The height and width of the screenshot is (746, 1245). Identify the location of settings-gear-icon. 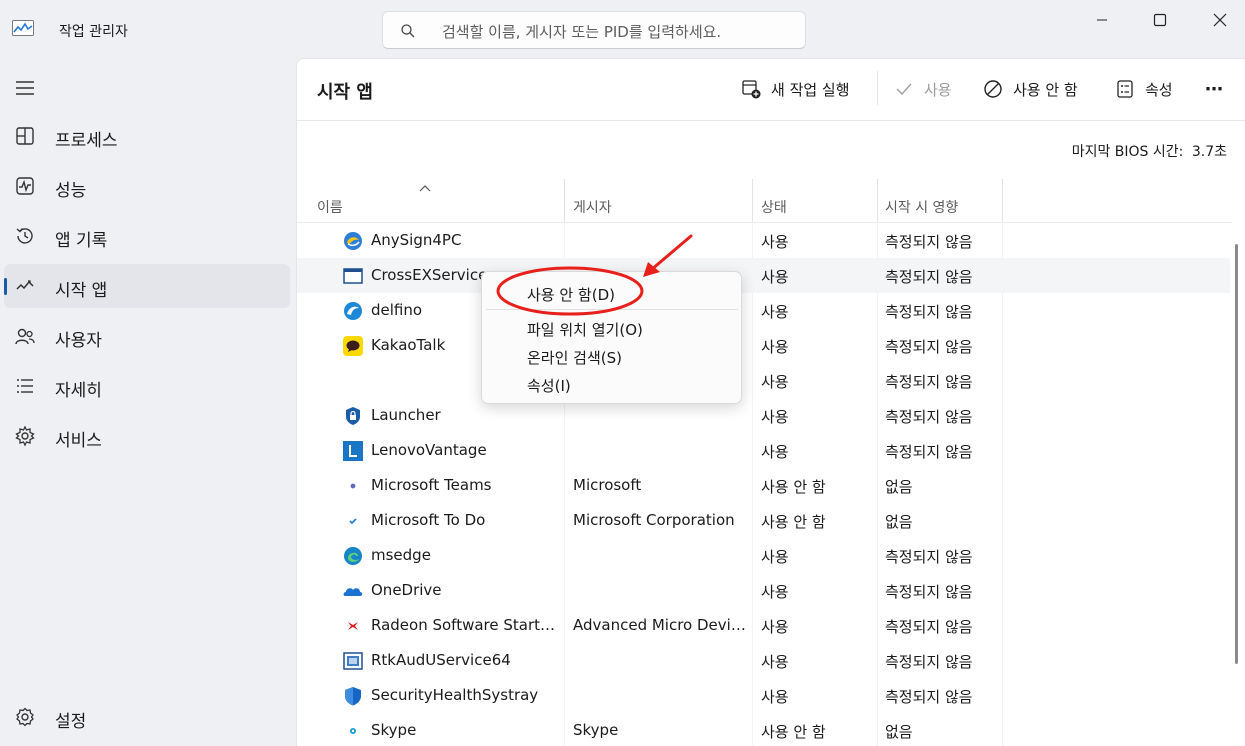
(25, 717).